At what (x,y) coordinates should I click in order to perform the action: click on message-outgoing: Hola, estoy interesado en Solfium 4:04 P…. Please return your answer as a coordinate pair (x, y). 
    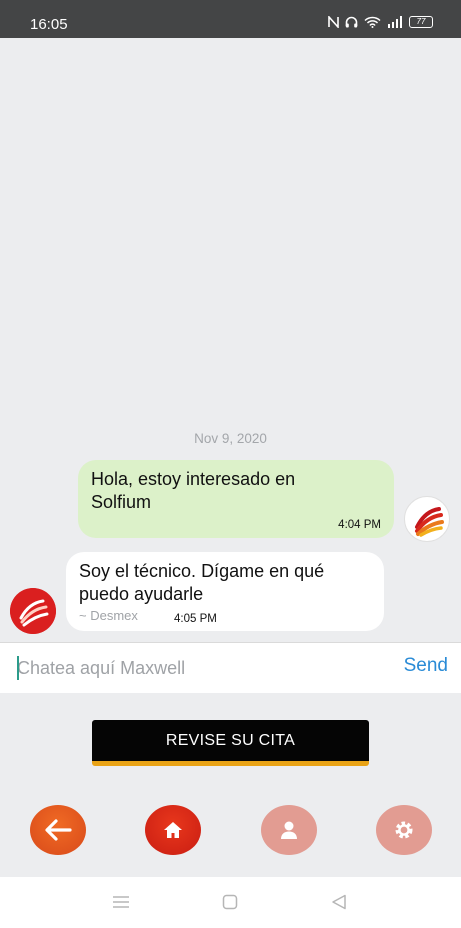
    Looking at the image, I should click on (236, 499).